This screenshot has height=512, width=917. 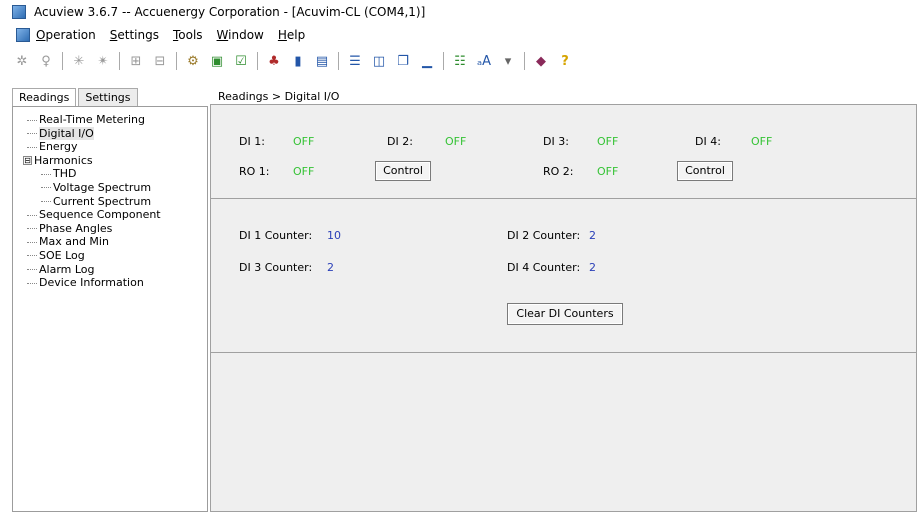 What do you see at coordinates (67, 269) in the screenshot?
I see `tree-item-label: Alarm Log` at bounding box center [67, 269].